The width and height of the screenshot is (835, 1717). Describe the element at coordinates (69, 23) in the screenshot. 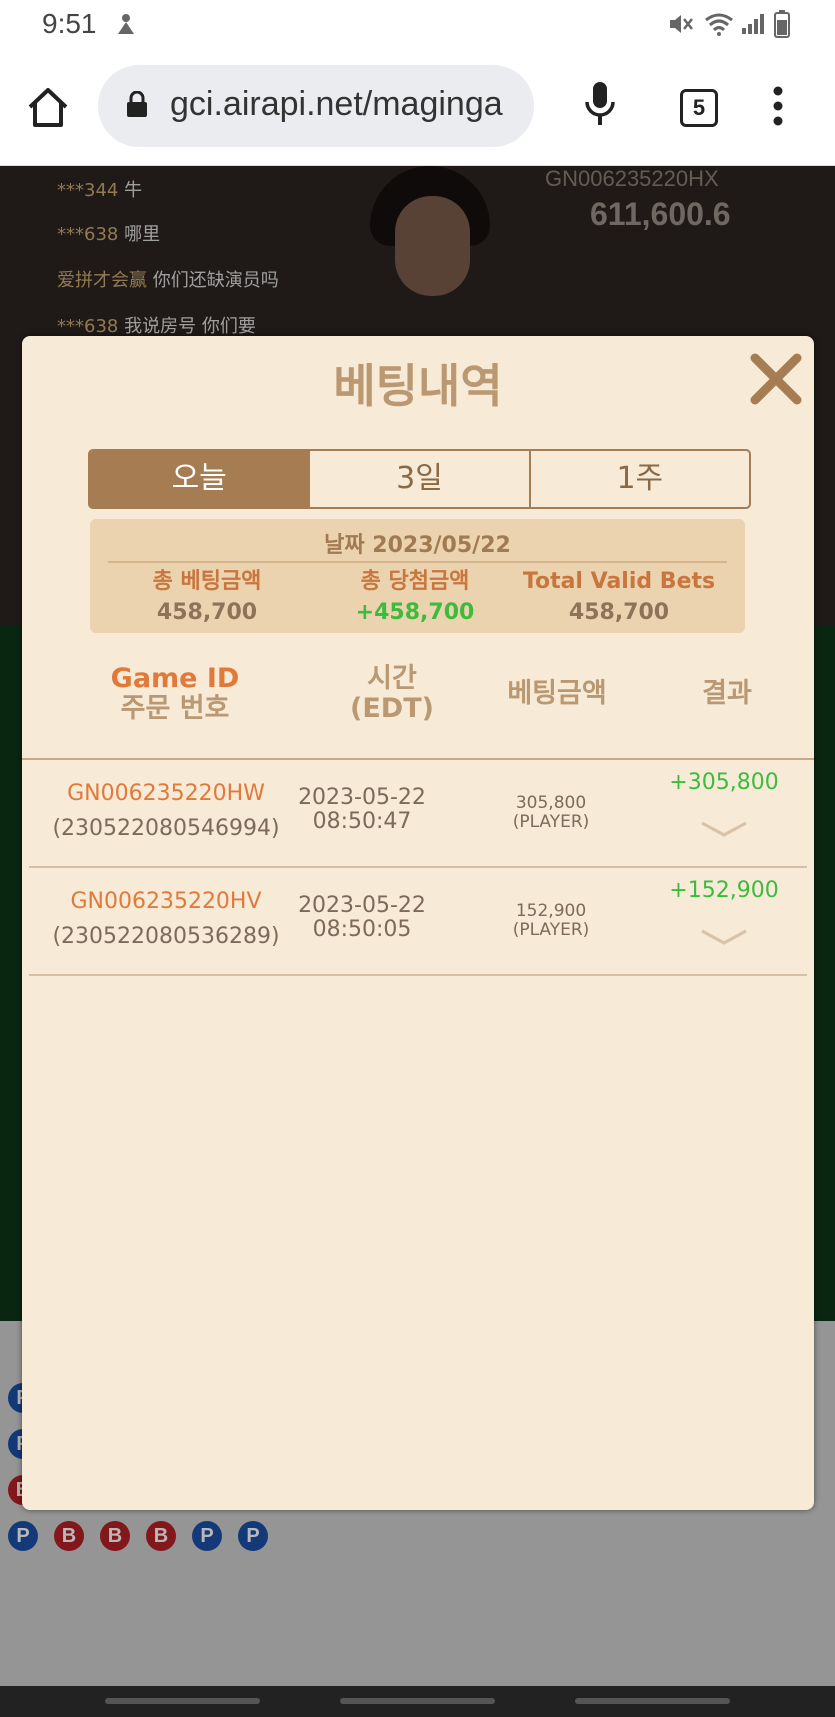

I see `status-time: 9:51` at that location.